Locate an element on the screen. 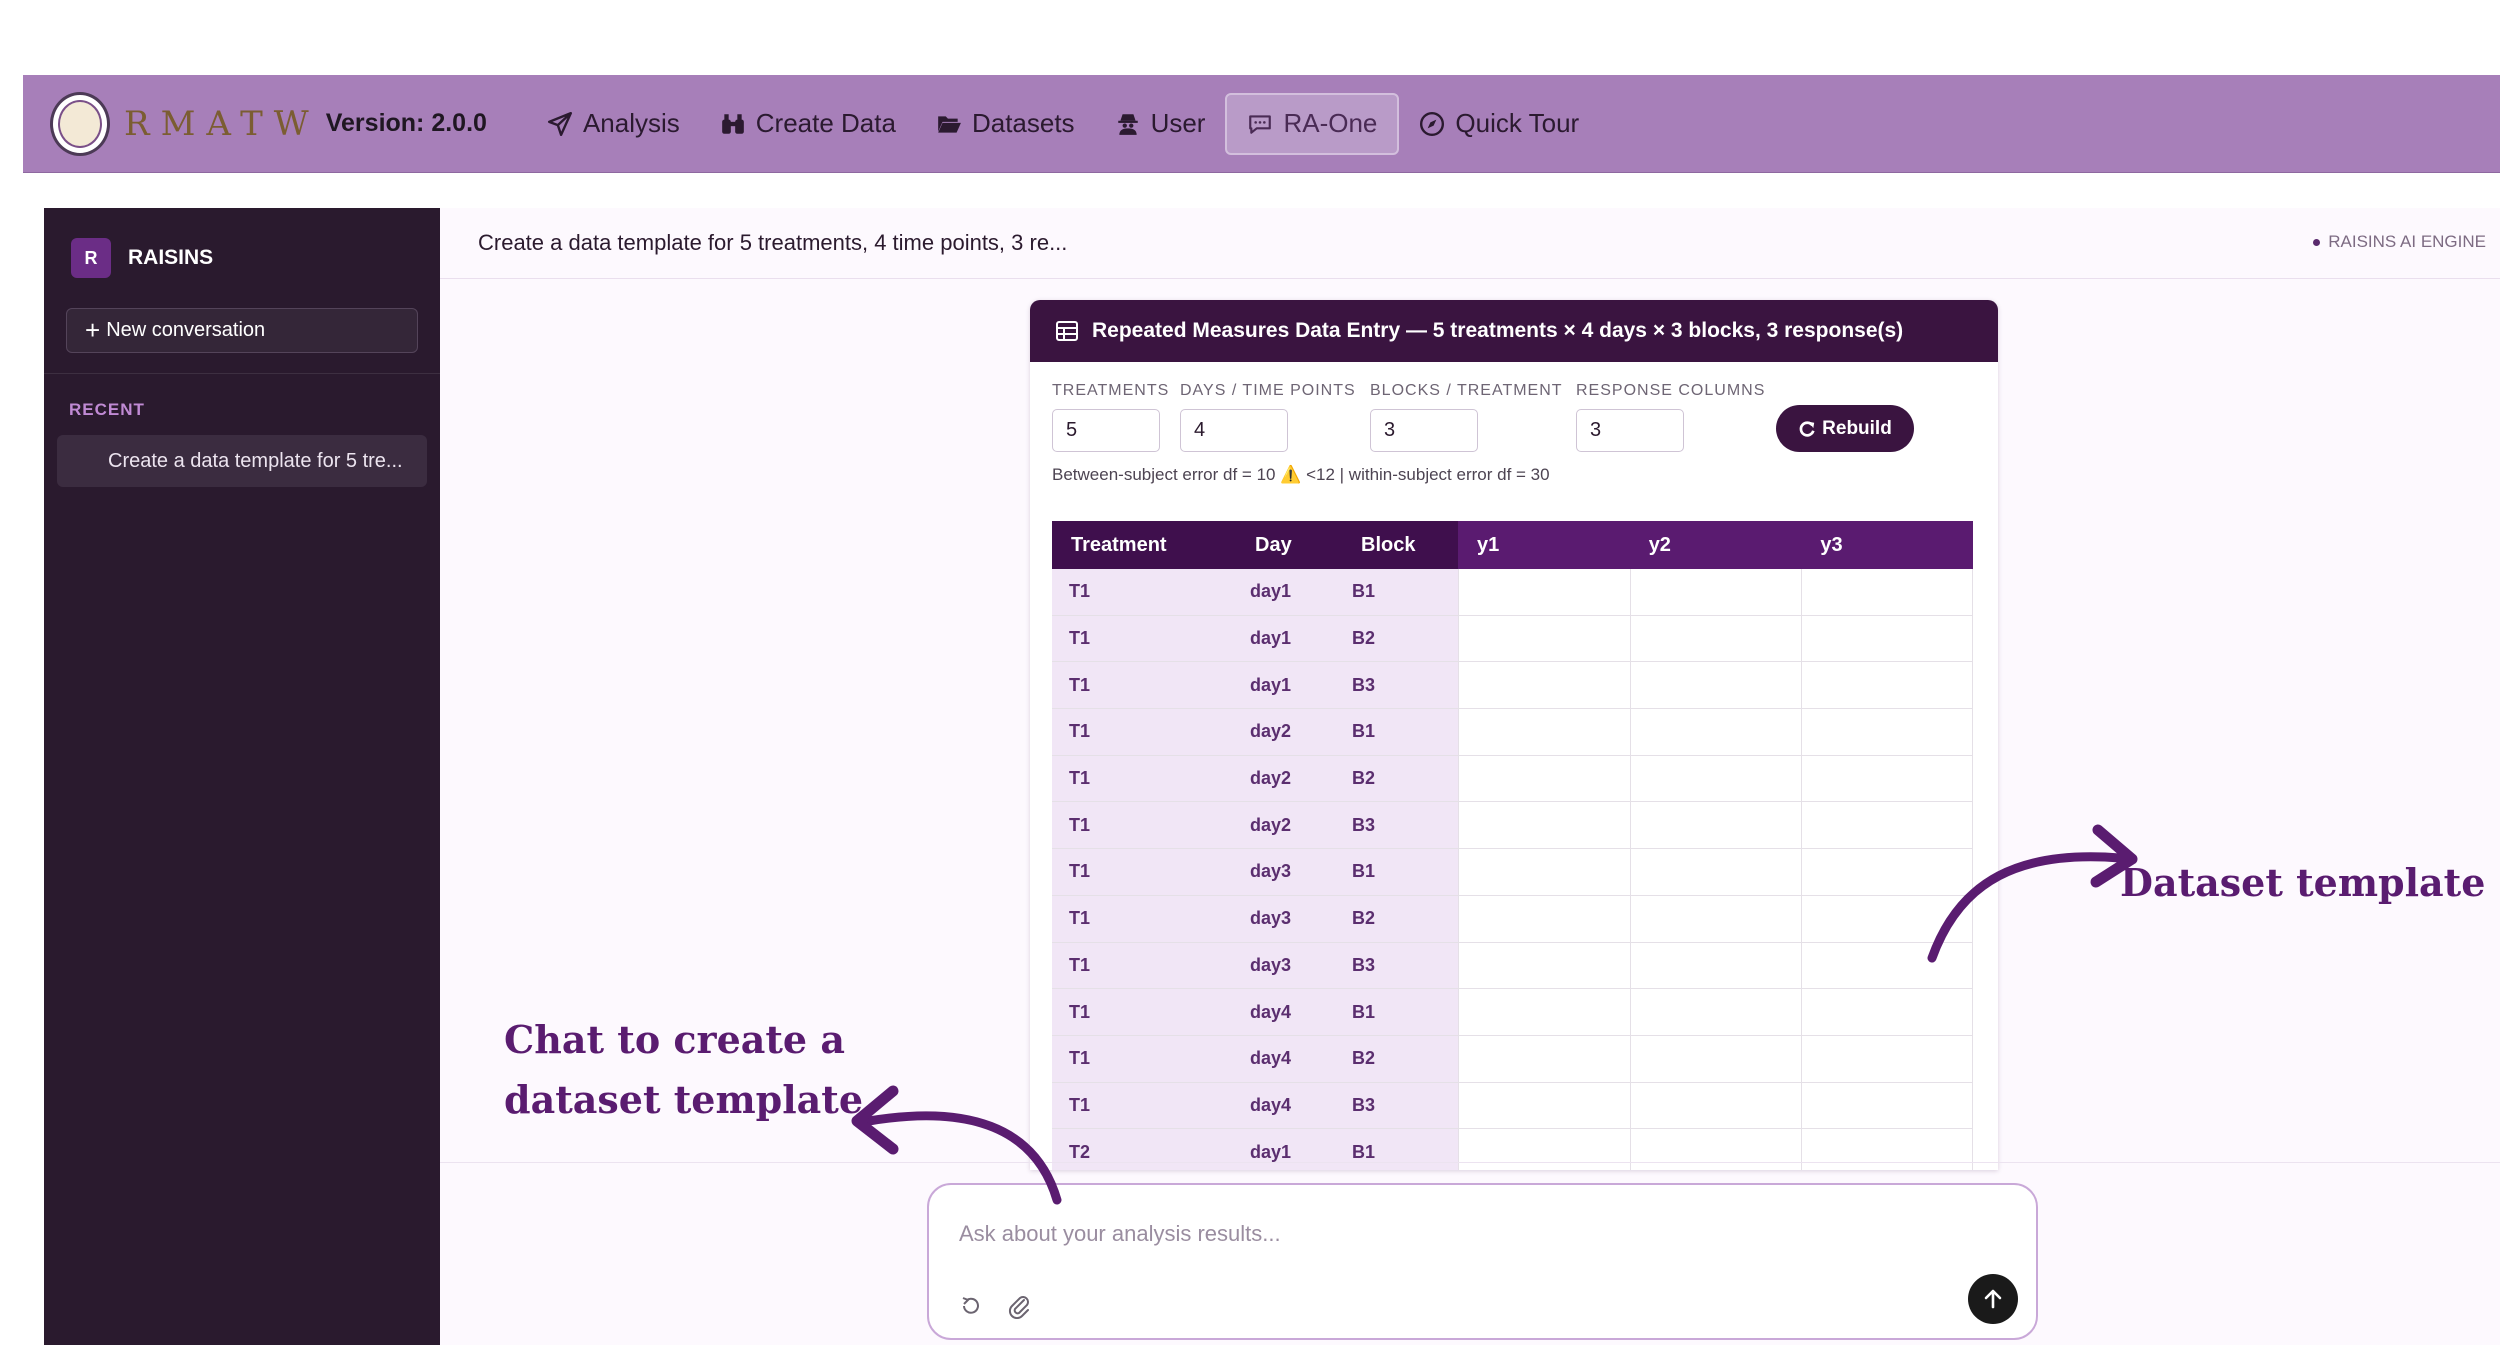 This screenshot has width=2500, height=1364. annotation-chat-line2: dataset template is located at coordinates (684, 1099).